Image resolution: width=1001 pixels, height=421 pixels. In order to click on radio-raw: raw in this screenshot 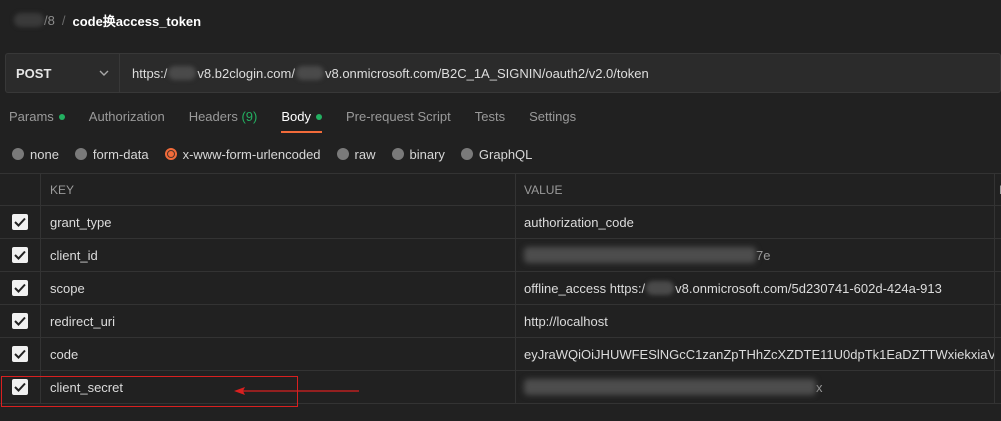, I will do `click(356, 154)`.